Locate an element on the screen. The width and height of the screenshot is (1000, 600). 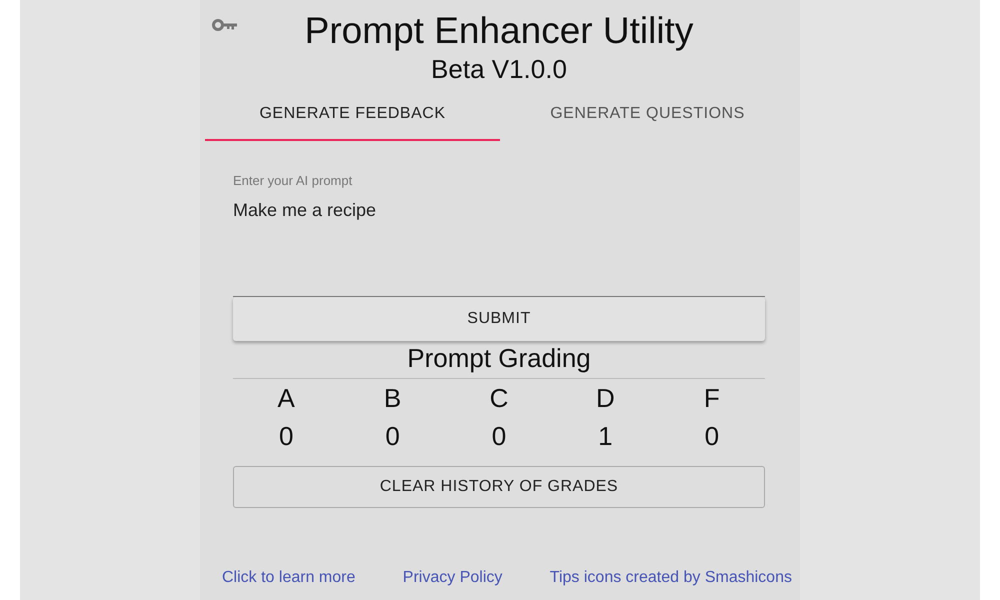
grade-letter: A is located at coordinates (286, 398).